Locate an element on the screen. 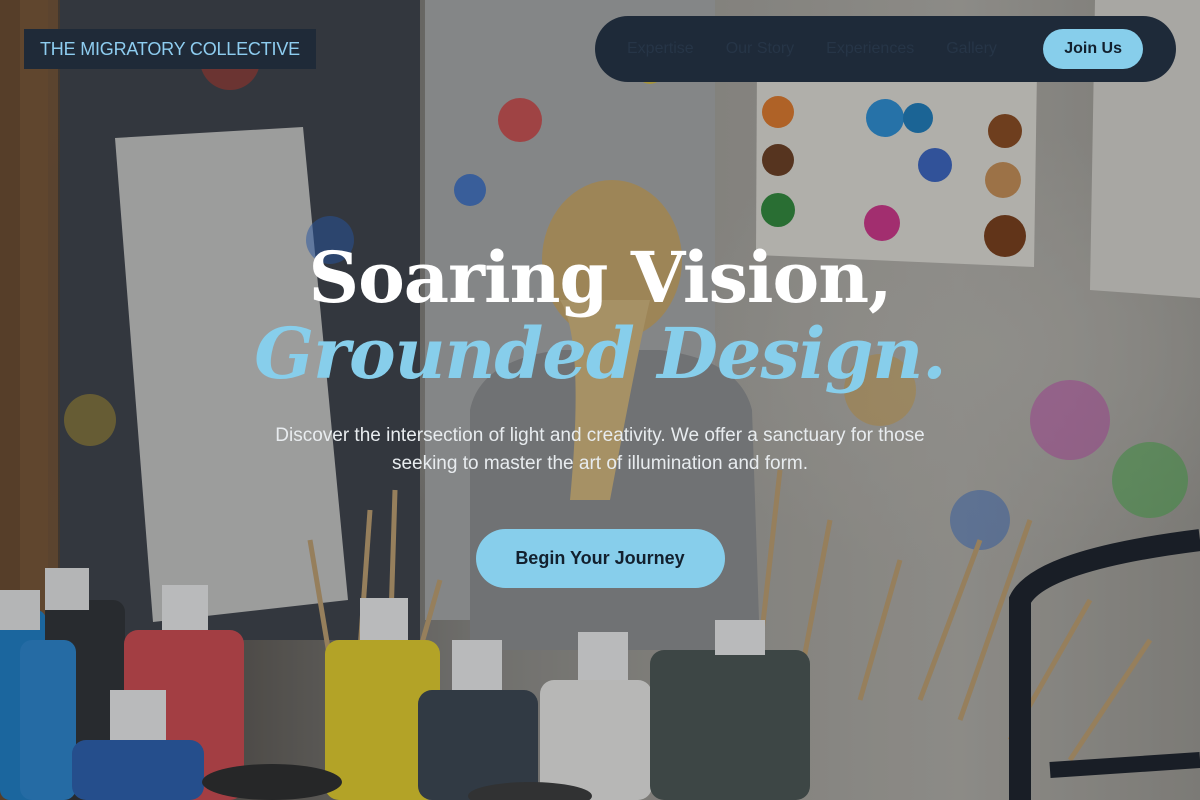 This screenshot has width=1200, height=800. begin-journey-button: Begin Your Journey is located at coordinates (600, 558).